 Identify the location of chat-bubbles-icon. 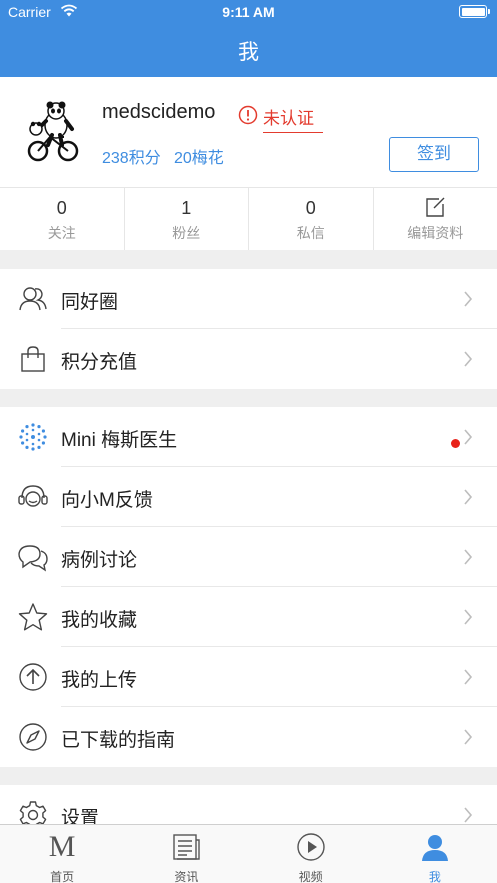
(33, 558).